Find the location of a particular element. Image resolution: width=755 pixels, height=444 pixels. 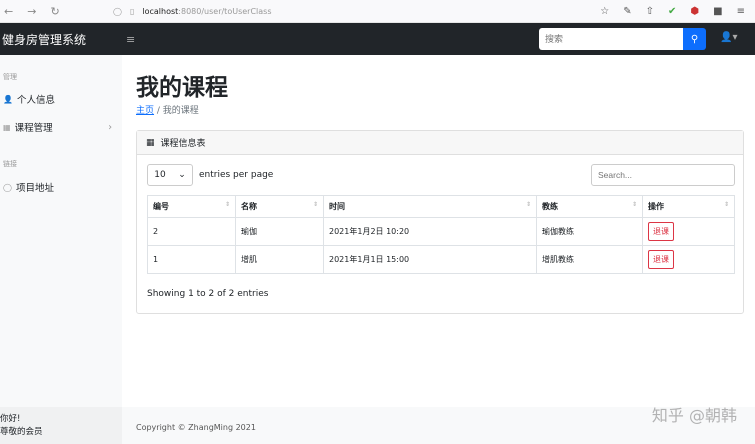

top-navbar: 健身房管理系统 ≡ ⚲ 👤▾ is located at coordinates (377, 39).